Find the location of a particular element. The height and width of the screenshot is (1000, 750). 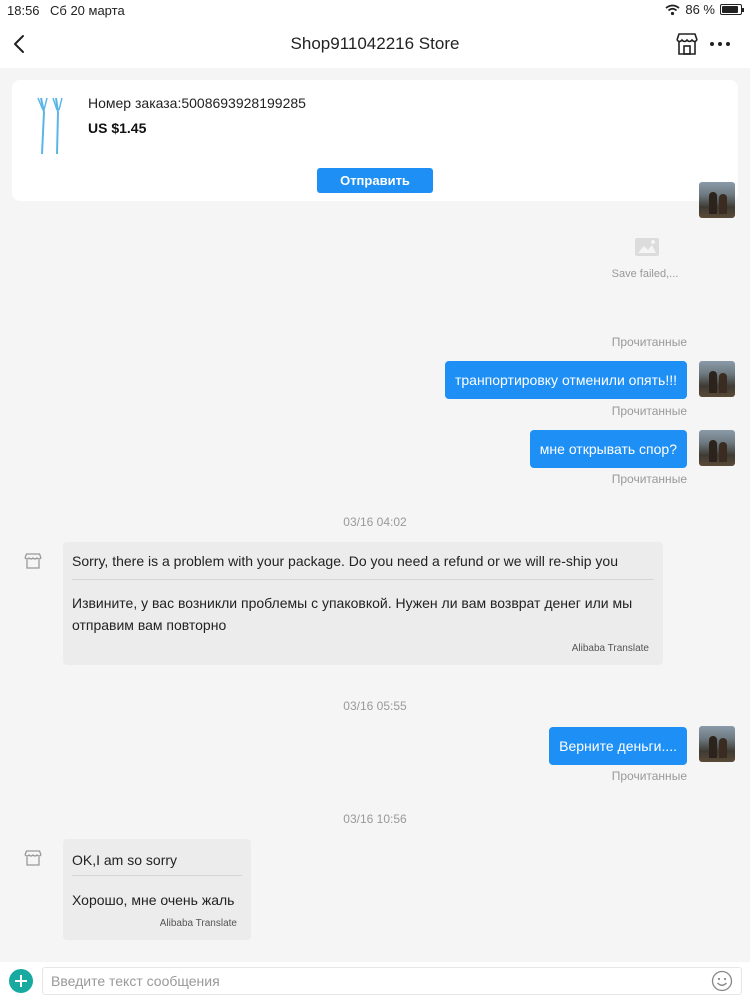

outgoing-message: транпортировку отменили опять!!! is located at coordinates (565, 380).